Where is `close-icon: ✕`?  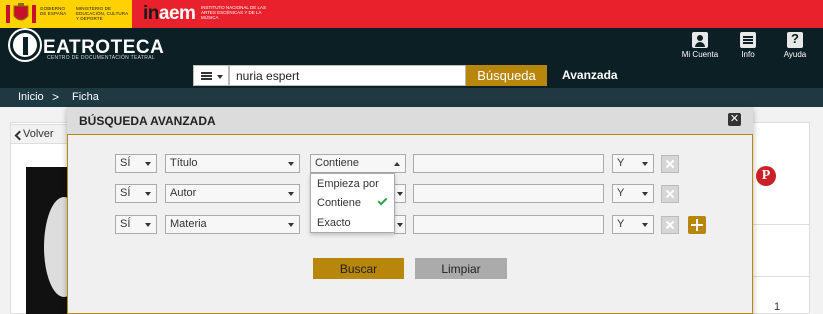
close-icon: ✕ is located at coordinates (734, 119).